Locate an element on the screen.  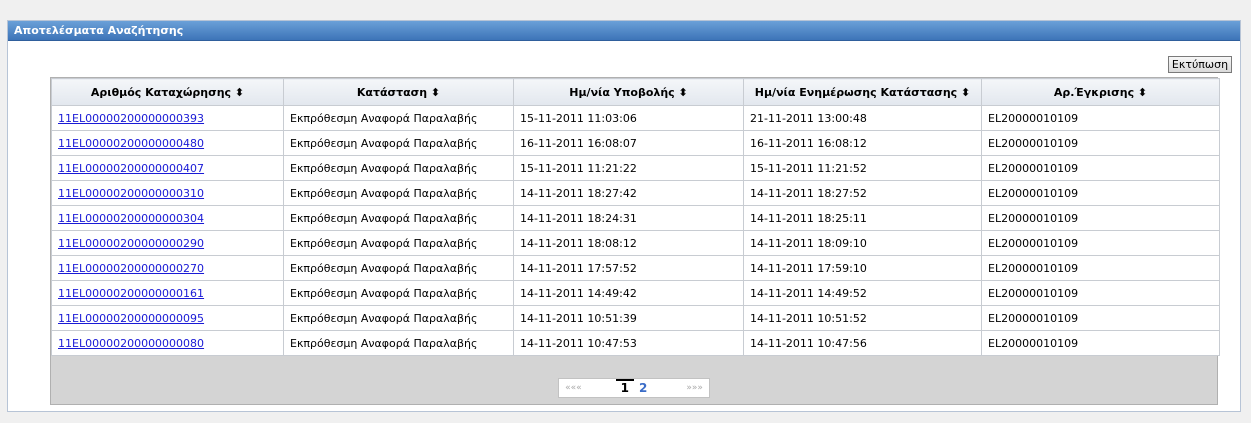
registration-number-link: 11EL00000200000000480 is located at coordinates (131, 143).